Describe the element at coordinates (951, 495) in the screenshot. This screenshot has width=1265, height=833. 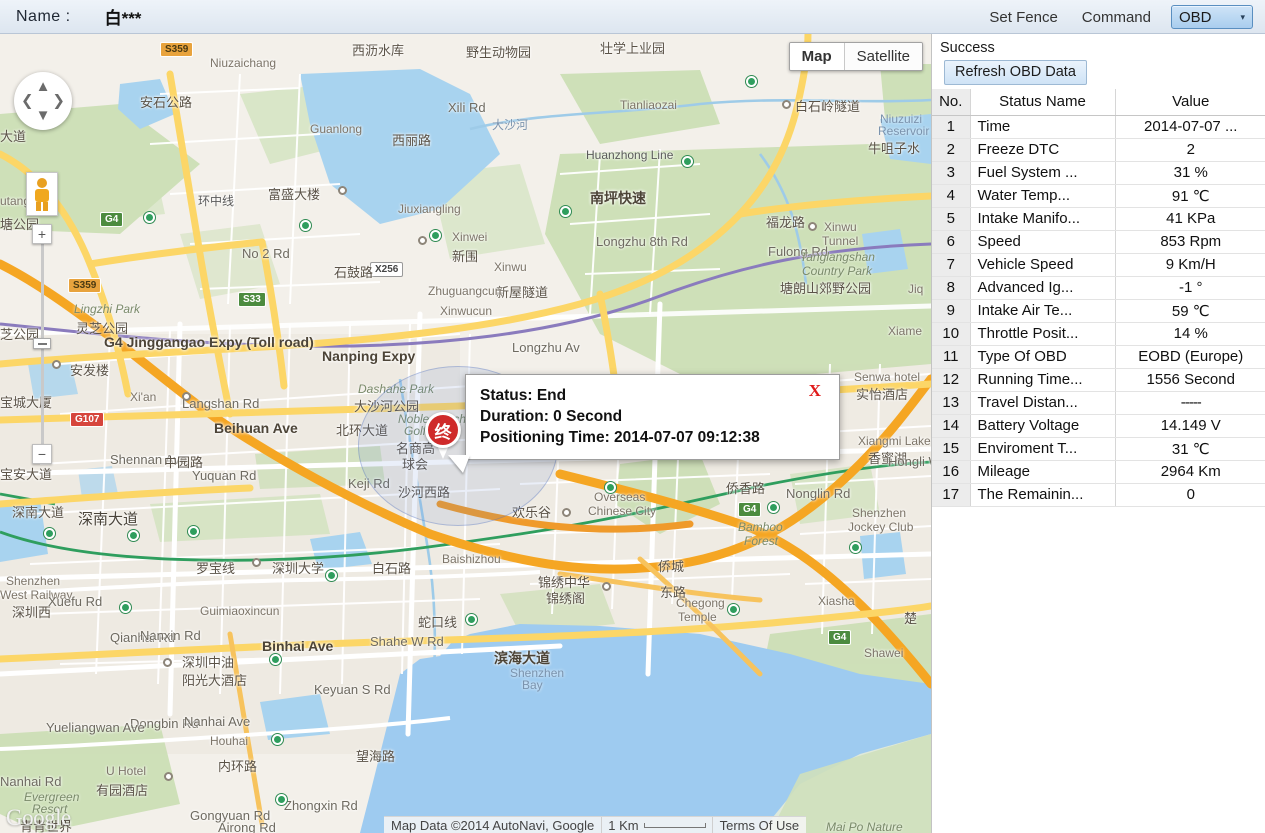
I see `cell-no: 17` at that location.